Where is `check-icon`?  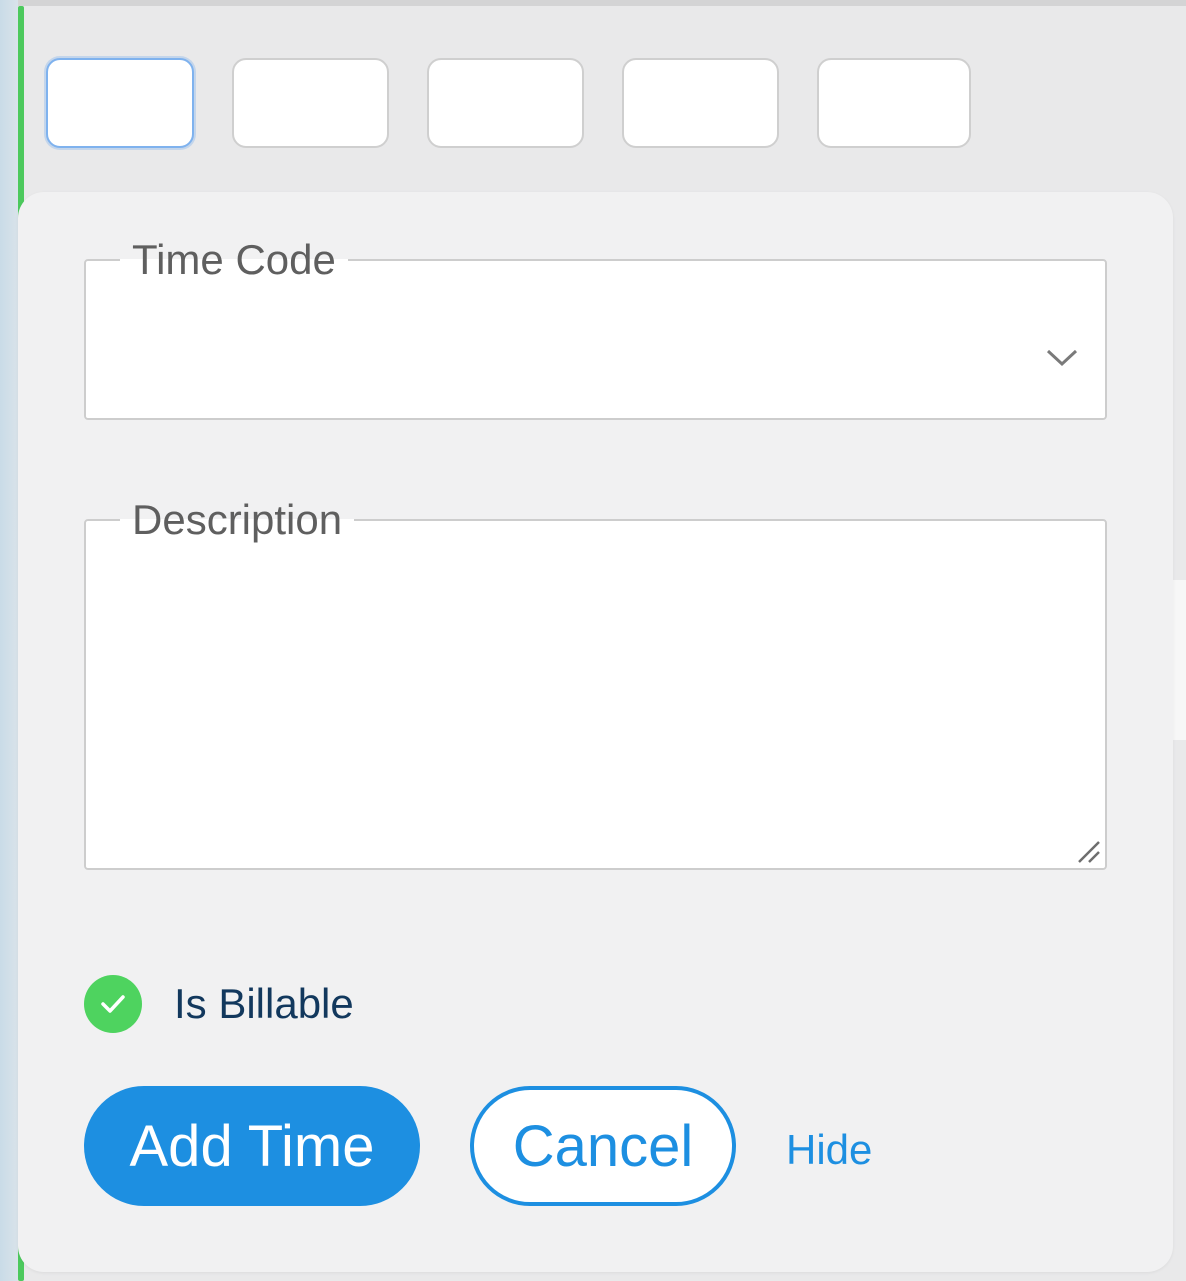 check-icon is located at coordinates (113, 1004).